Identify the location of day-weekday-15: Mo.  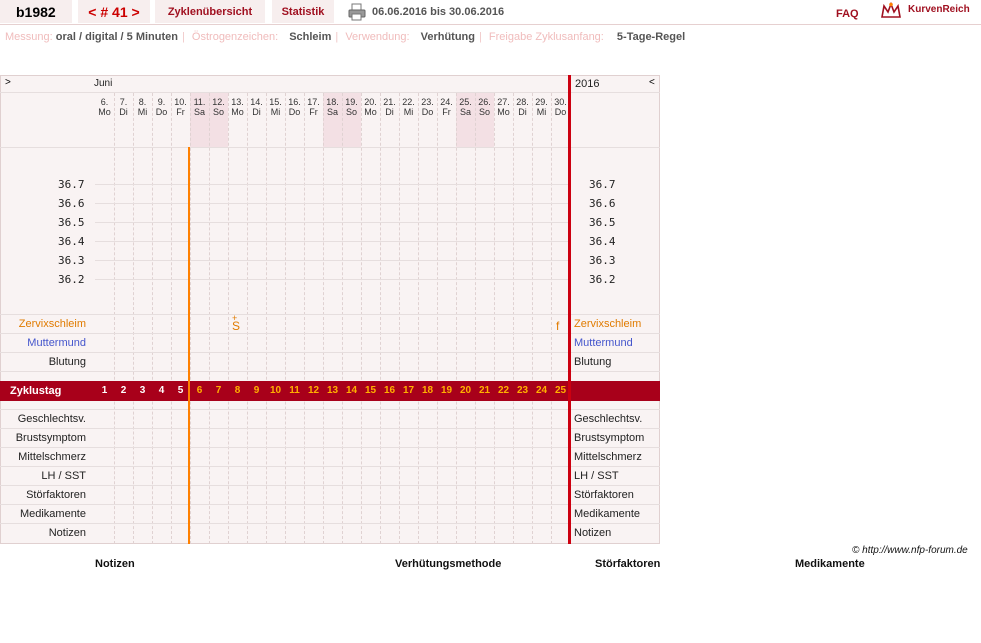
(370, 112).